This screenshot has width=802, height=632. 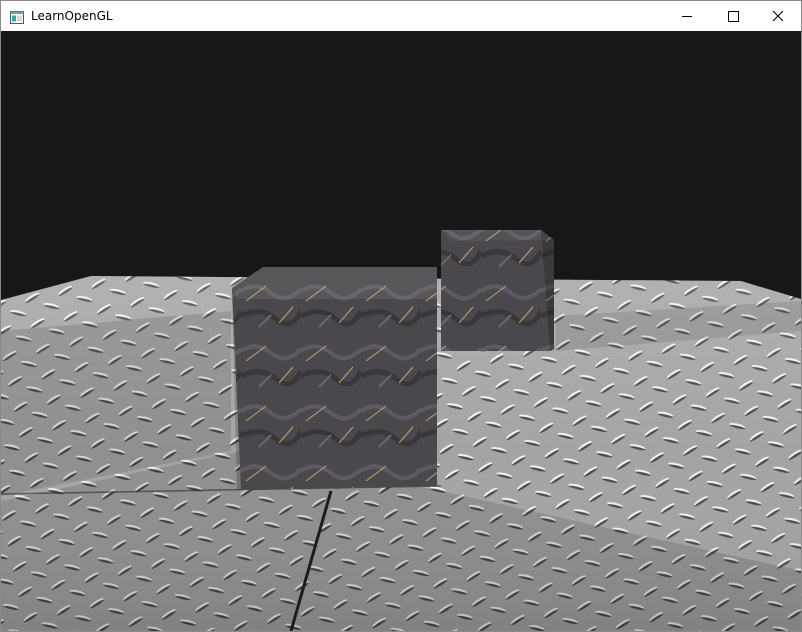 I want to click on title-bar: LearnOpenGL, so click(x=401, y=16).